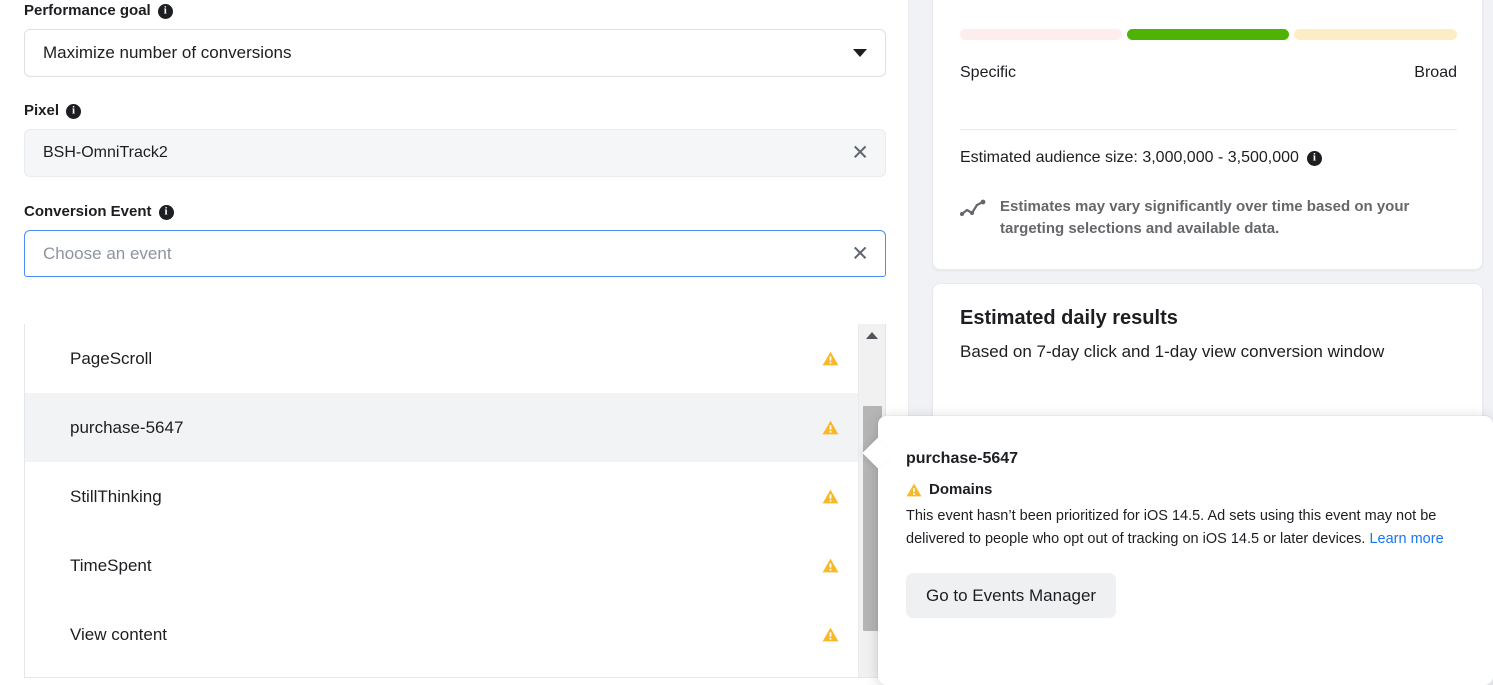  I want to click on dropdown-option-label: PageScroll, so click(111, 358).